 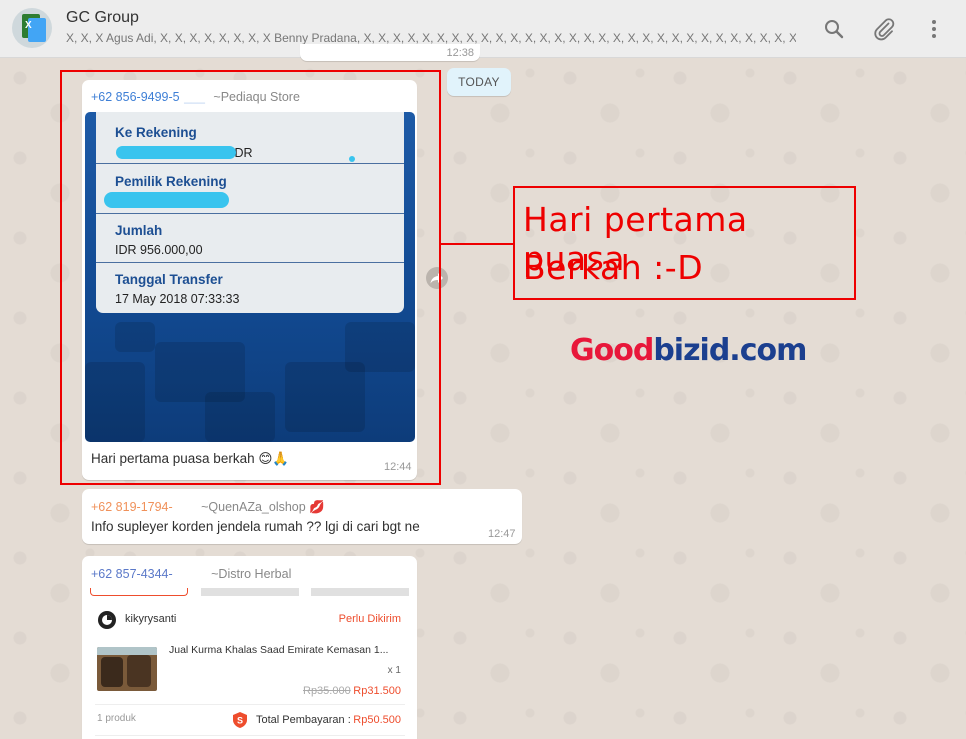 What do you see at coordinates (369, 619) in the screenshot?
I see `order-status: Perlu Dikirim` at bounding box center [369, 619].